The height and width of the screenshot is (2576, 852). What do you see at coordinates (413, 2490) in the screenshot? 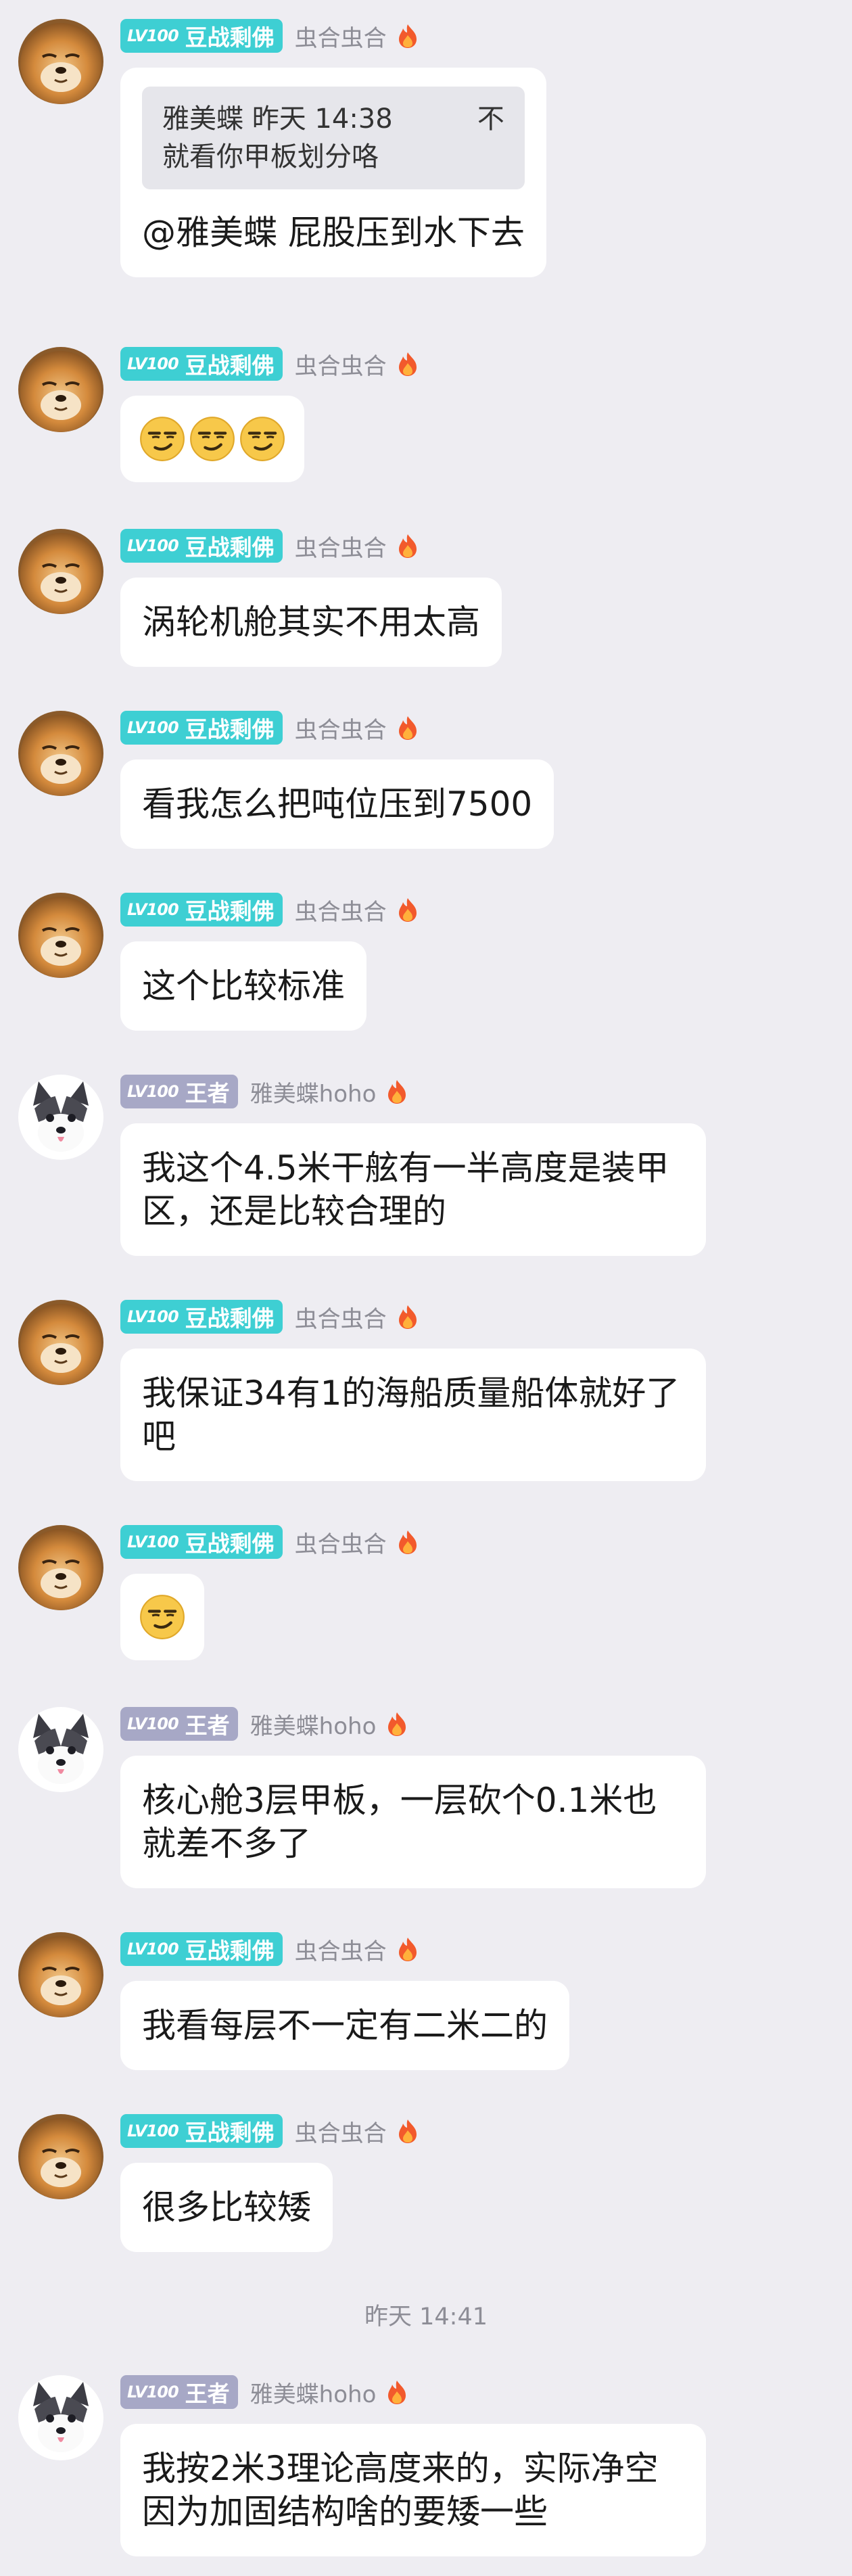
I see `message-bubble: 我按2米3理论高度来的，实际净空因为加固结构啥的要矮一些` at bounding box center [413, 2490].